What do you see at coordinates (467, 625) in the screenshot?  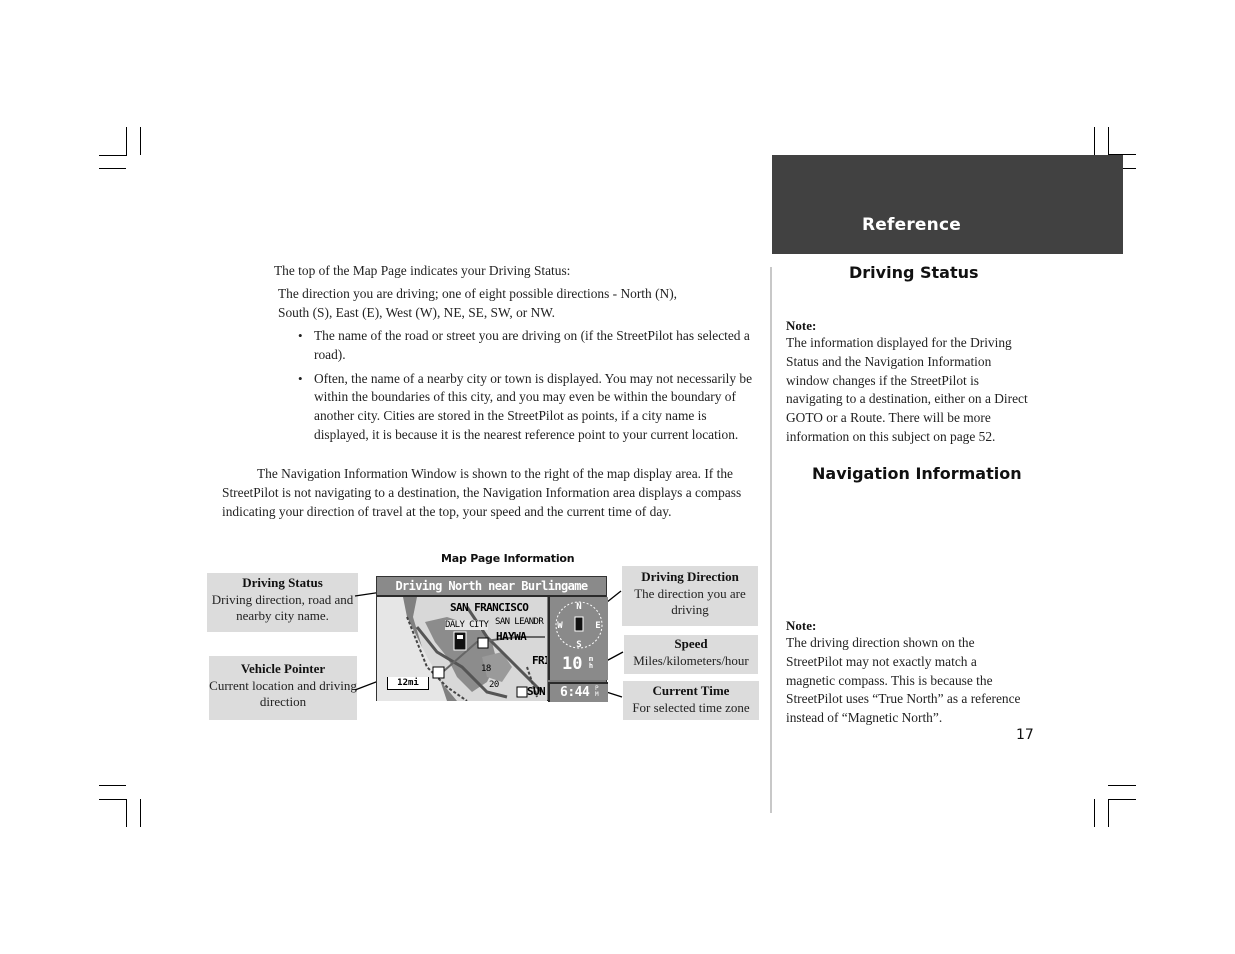 I see `map-label-city: DALY CITY` at bounding box center [467, 625].